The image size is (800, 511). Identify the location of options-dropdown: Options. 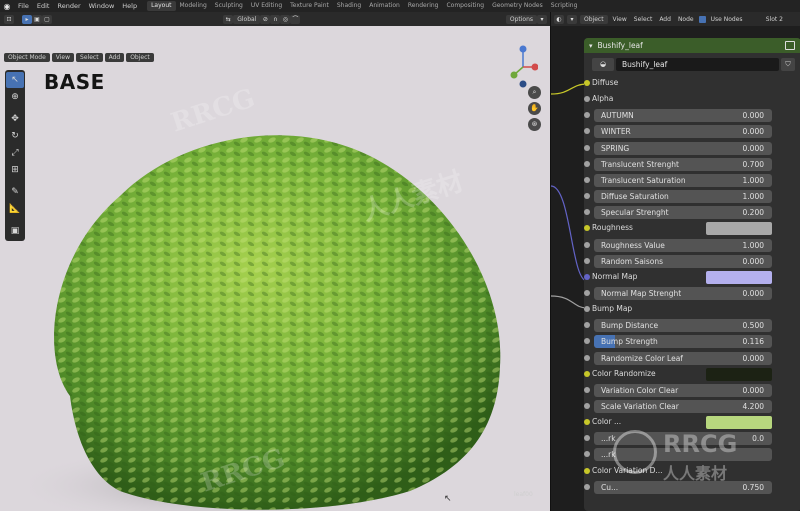
(521, 19).